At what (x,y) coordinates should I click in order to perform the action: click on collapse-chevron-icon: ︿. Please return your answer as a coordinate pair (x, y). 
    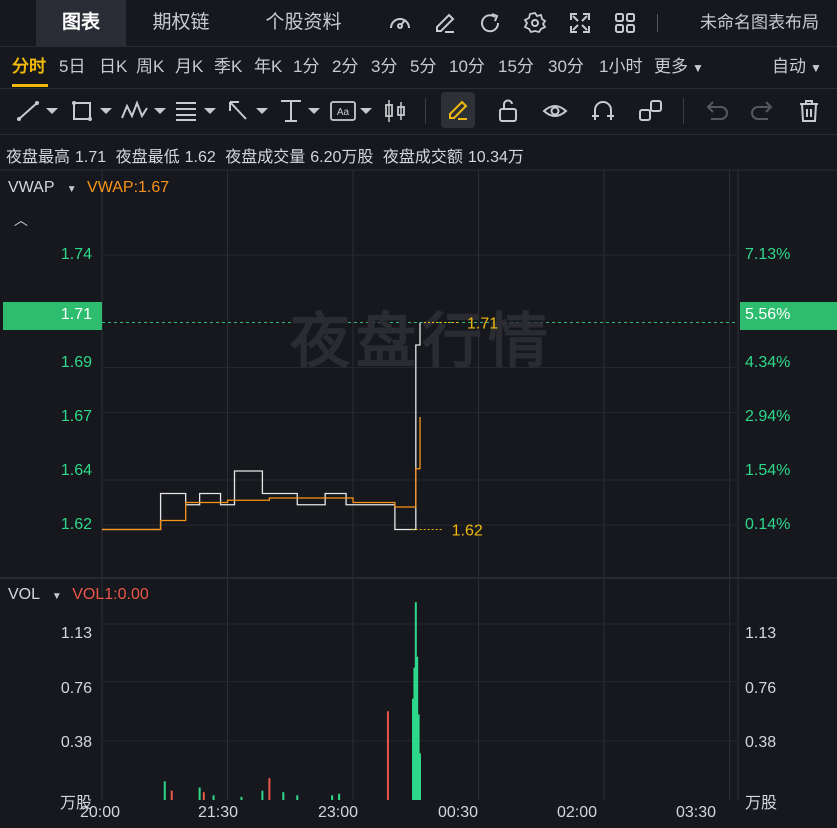
    Looking at the image, I should click on (21, 220).